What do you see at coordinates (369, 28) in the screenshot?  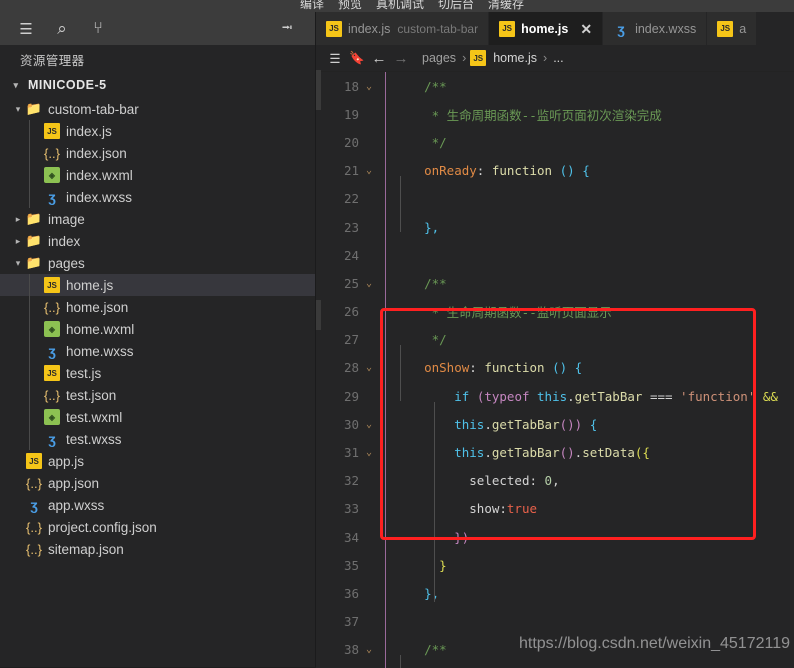 I see `editor-tab-label: index.js` at bounding box center [369, 28].